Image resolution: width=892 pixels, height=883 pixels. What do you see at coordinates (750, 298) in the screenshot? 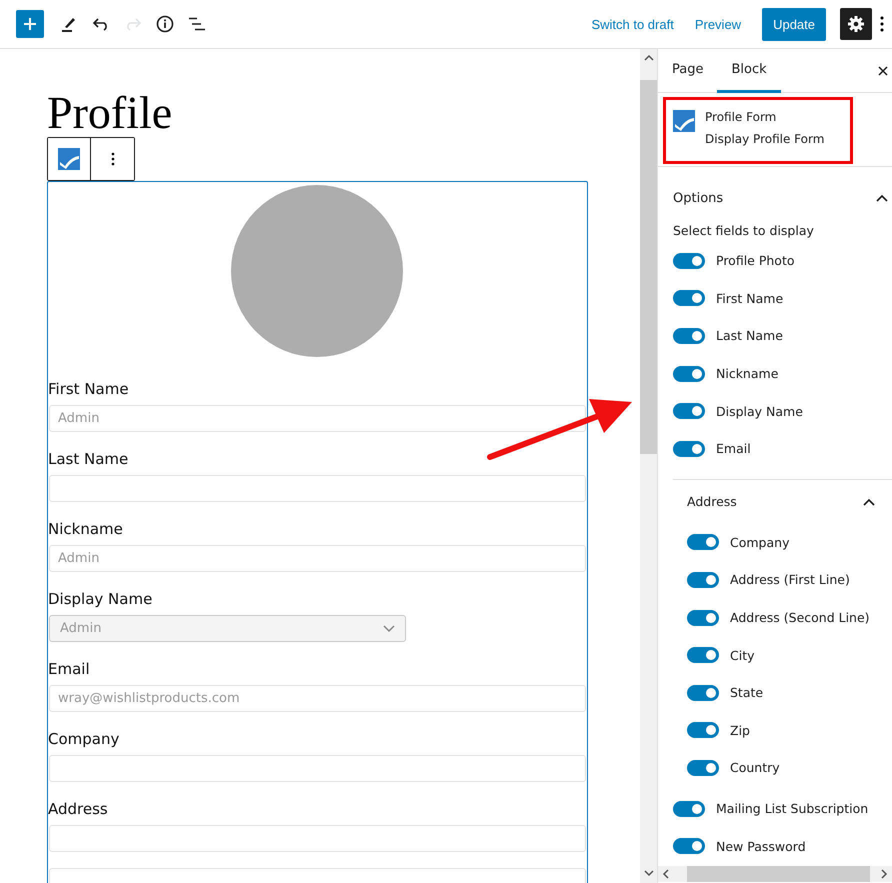
I see `toggle-label: First Name` at bounding box center [750, 298].